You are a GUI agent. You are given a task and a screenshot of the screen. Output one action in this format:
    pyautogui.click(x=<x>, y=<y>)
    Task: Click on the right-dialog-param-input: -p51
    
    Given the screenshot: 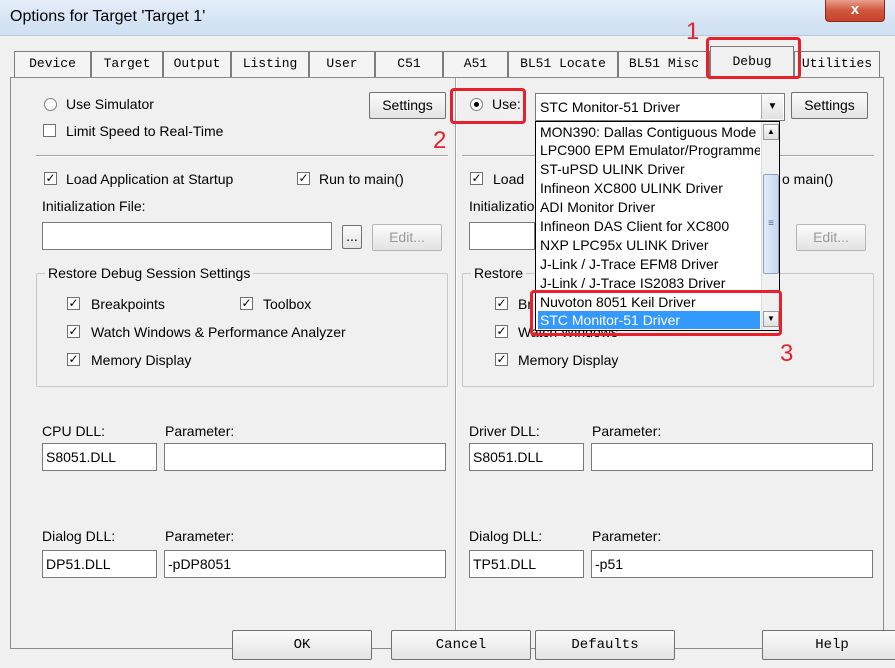 What is the action you would take?
    pyautogui.click(x=732, y=564)
    